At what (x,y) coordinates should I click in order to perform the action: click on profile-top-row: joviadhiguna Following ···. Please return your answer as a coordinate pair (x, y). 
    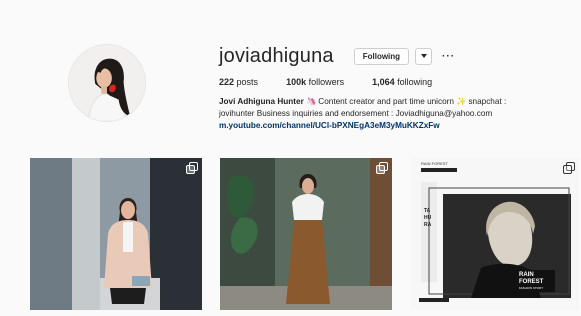
    Looking at the image, I should click on (394, 56).